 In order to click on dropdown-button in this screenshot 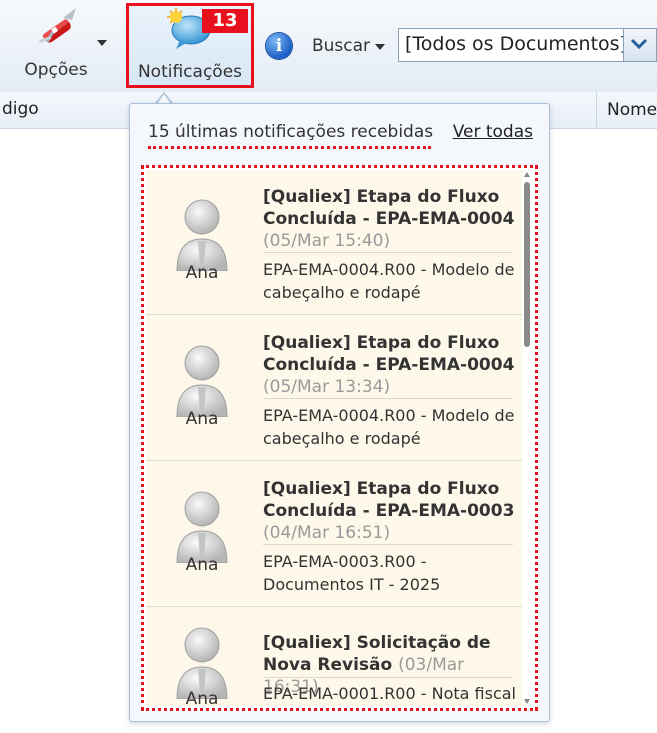, I will do `click(639, 45)`.